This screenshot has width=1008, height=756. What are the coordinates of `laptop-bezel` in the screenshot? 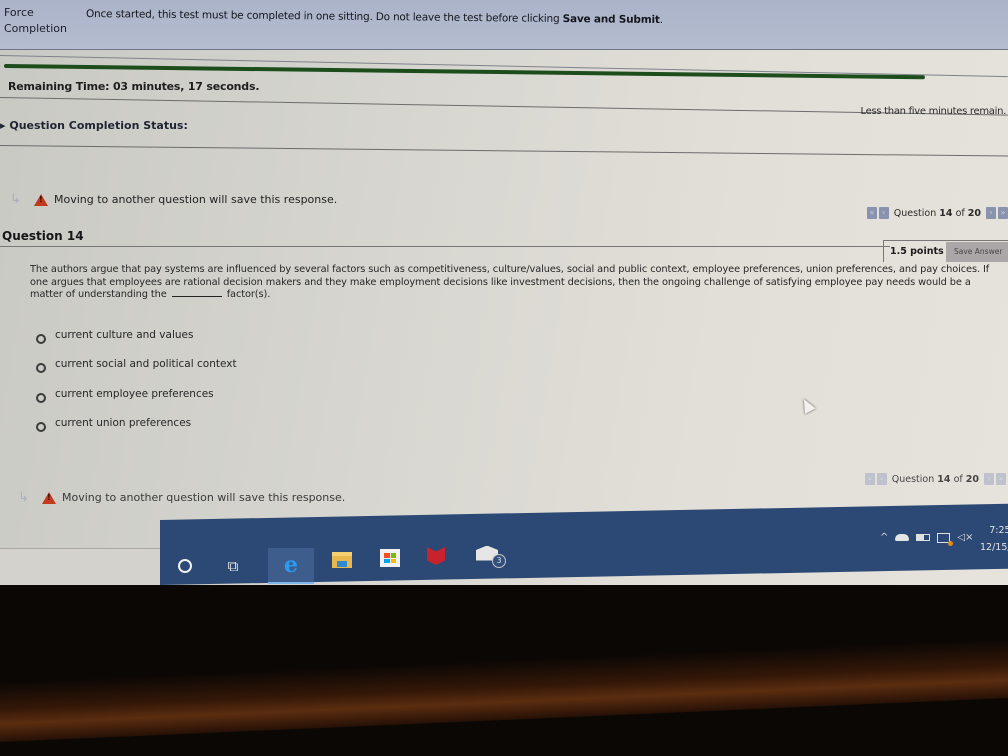 It's located at (504, 690).